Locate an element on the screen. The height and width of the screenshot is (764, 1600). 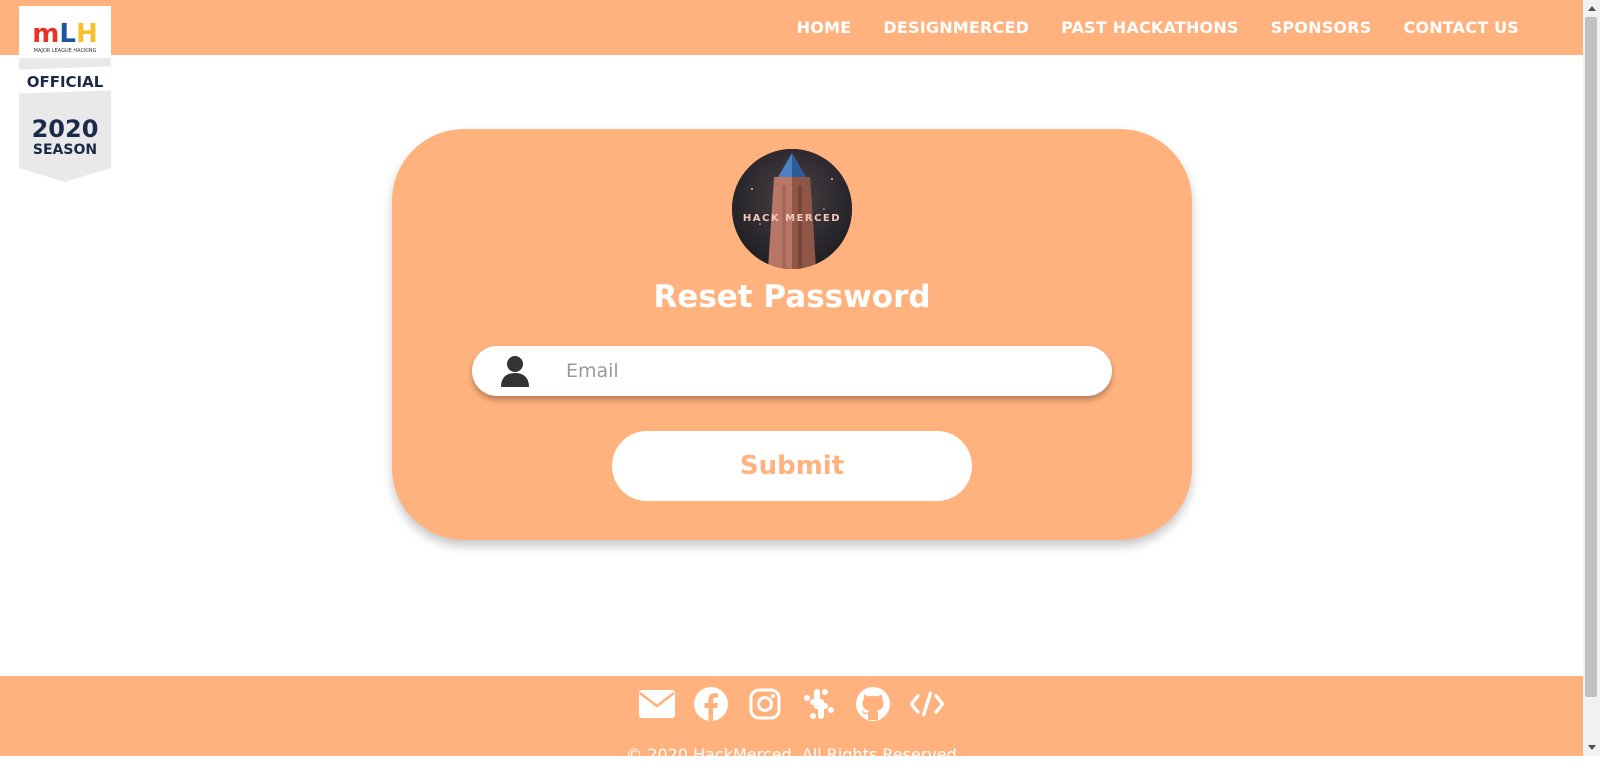
facebook-icon is located at coordinates (711, 704).